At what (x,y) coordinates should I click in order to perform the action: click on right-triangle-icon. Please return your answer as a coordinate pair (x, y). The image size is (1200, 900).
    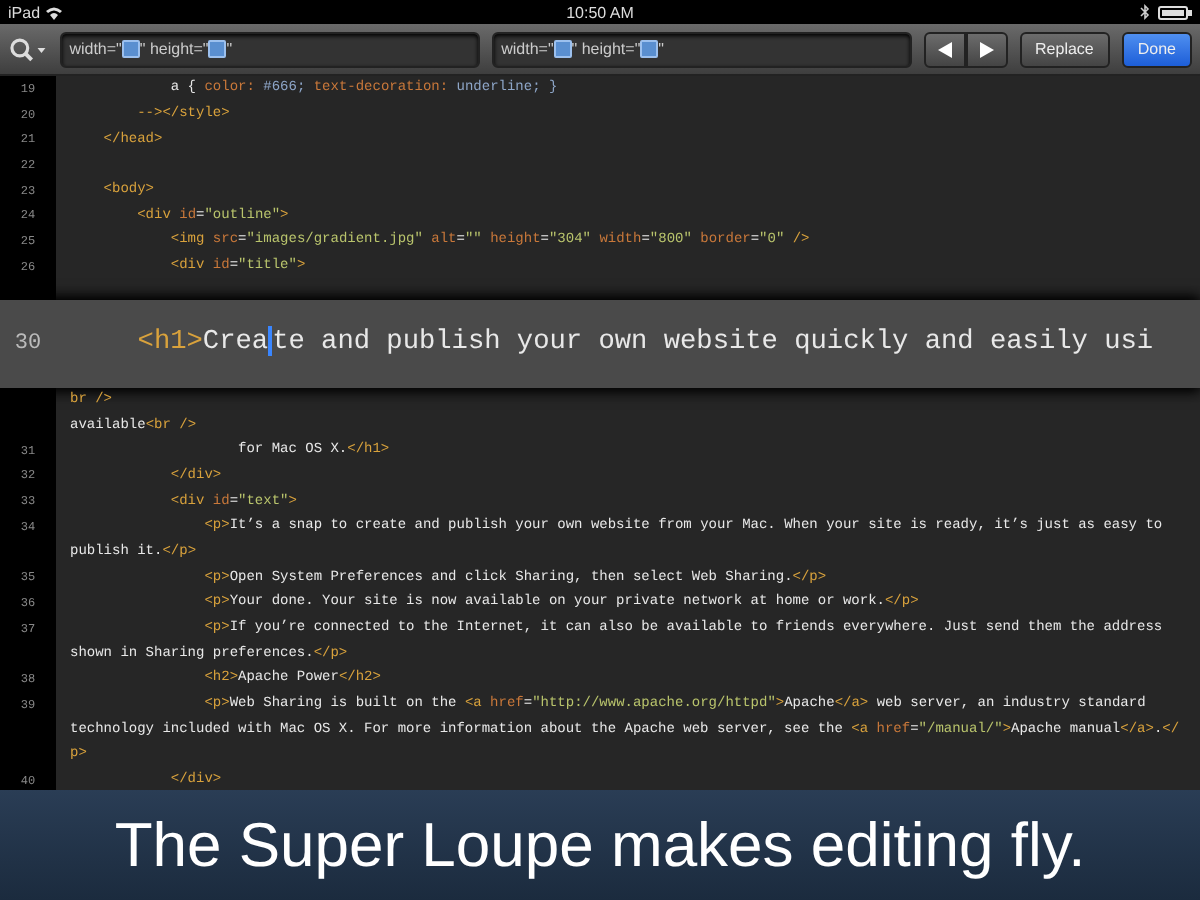
    Looking at the image, I should click on (986, 49).